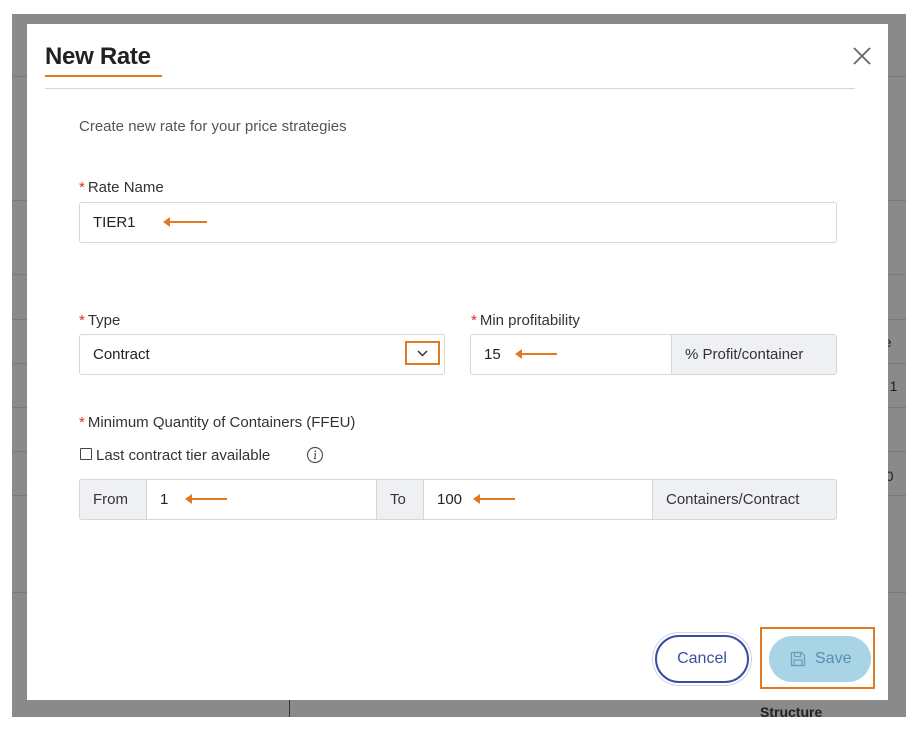  What do you see at coordinates (571, 354) in the screenshot?
I see `min-profitability-input: 15` at bounding box center [571, 354].